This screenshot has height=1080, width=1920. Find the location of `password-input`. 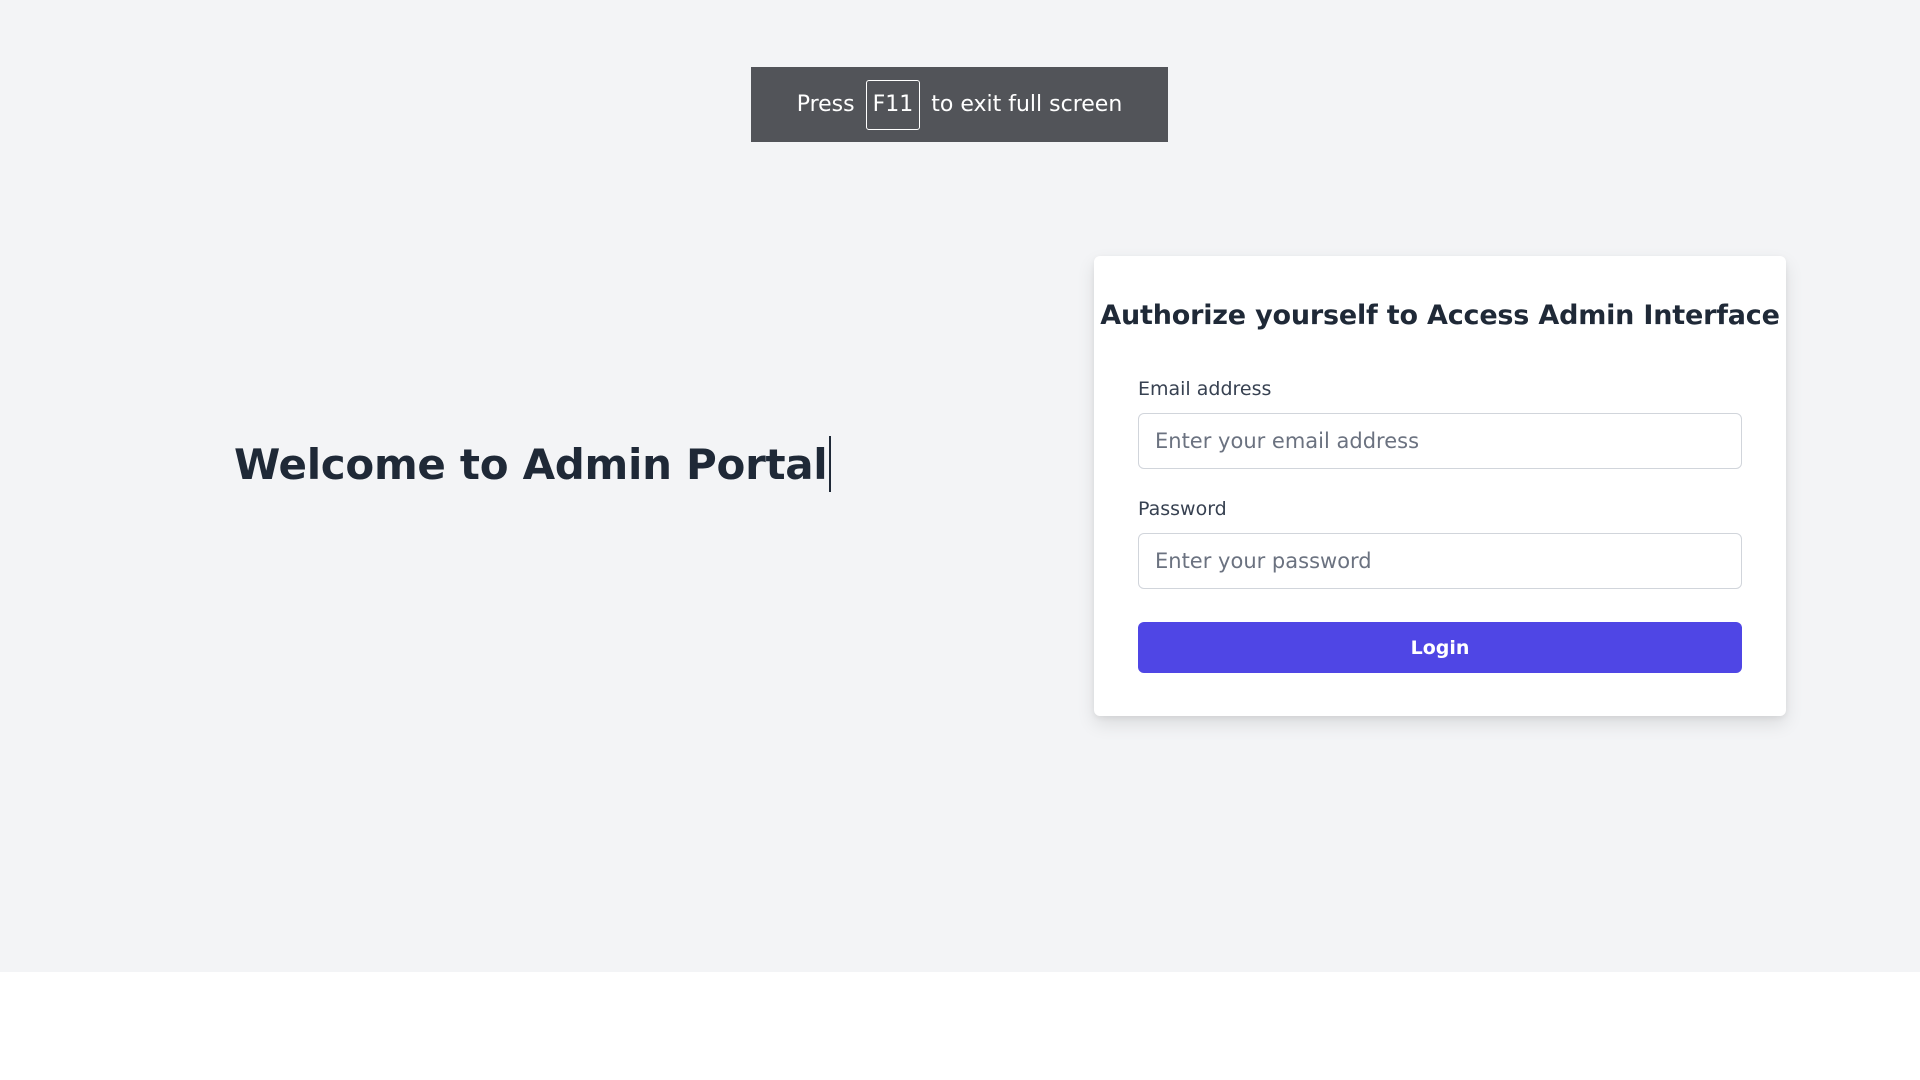

password-input is located at coordinates (1440, 561).